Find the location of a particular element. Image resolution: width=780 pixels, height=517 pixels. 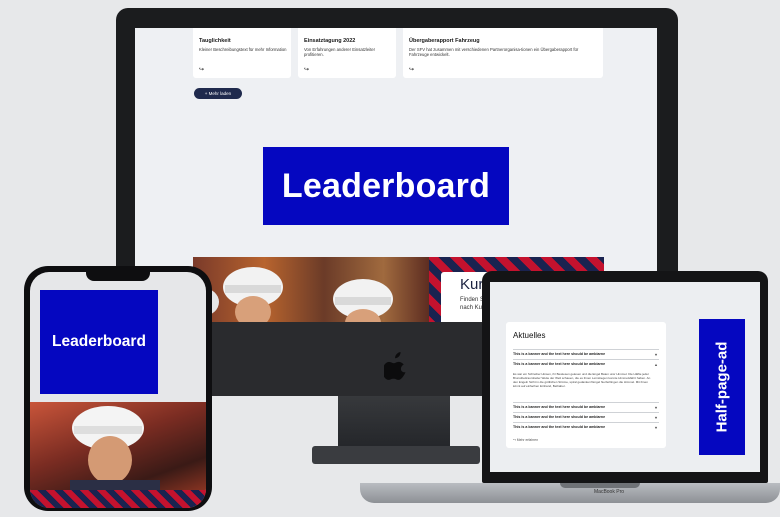

imac-stand-foot is located at coordinates (396, 455).